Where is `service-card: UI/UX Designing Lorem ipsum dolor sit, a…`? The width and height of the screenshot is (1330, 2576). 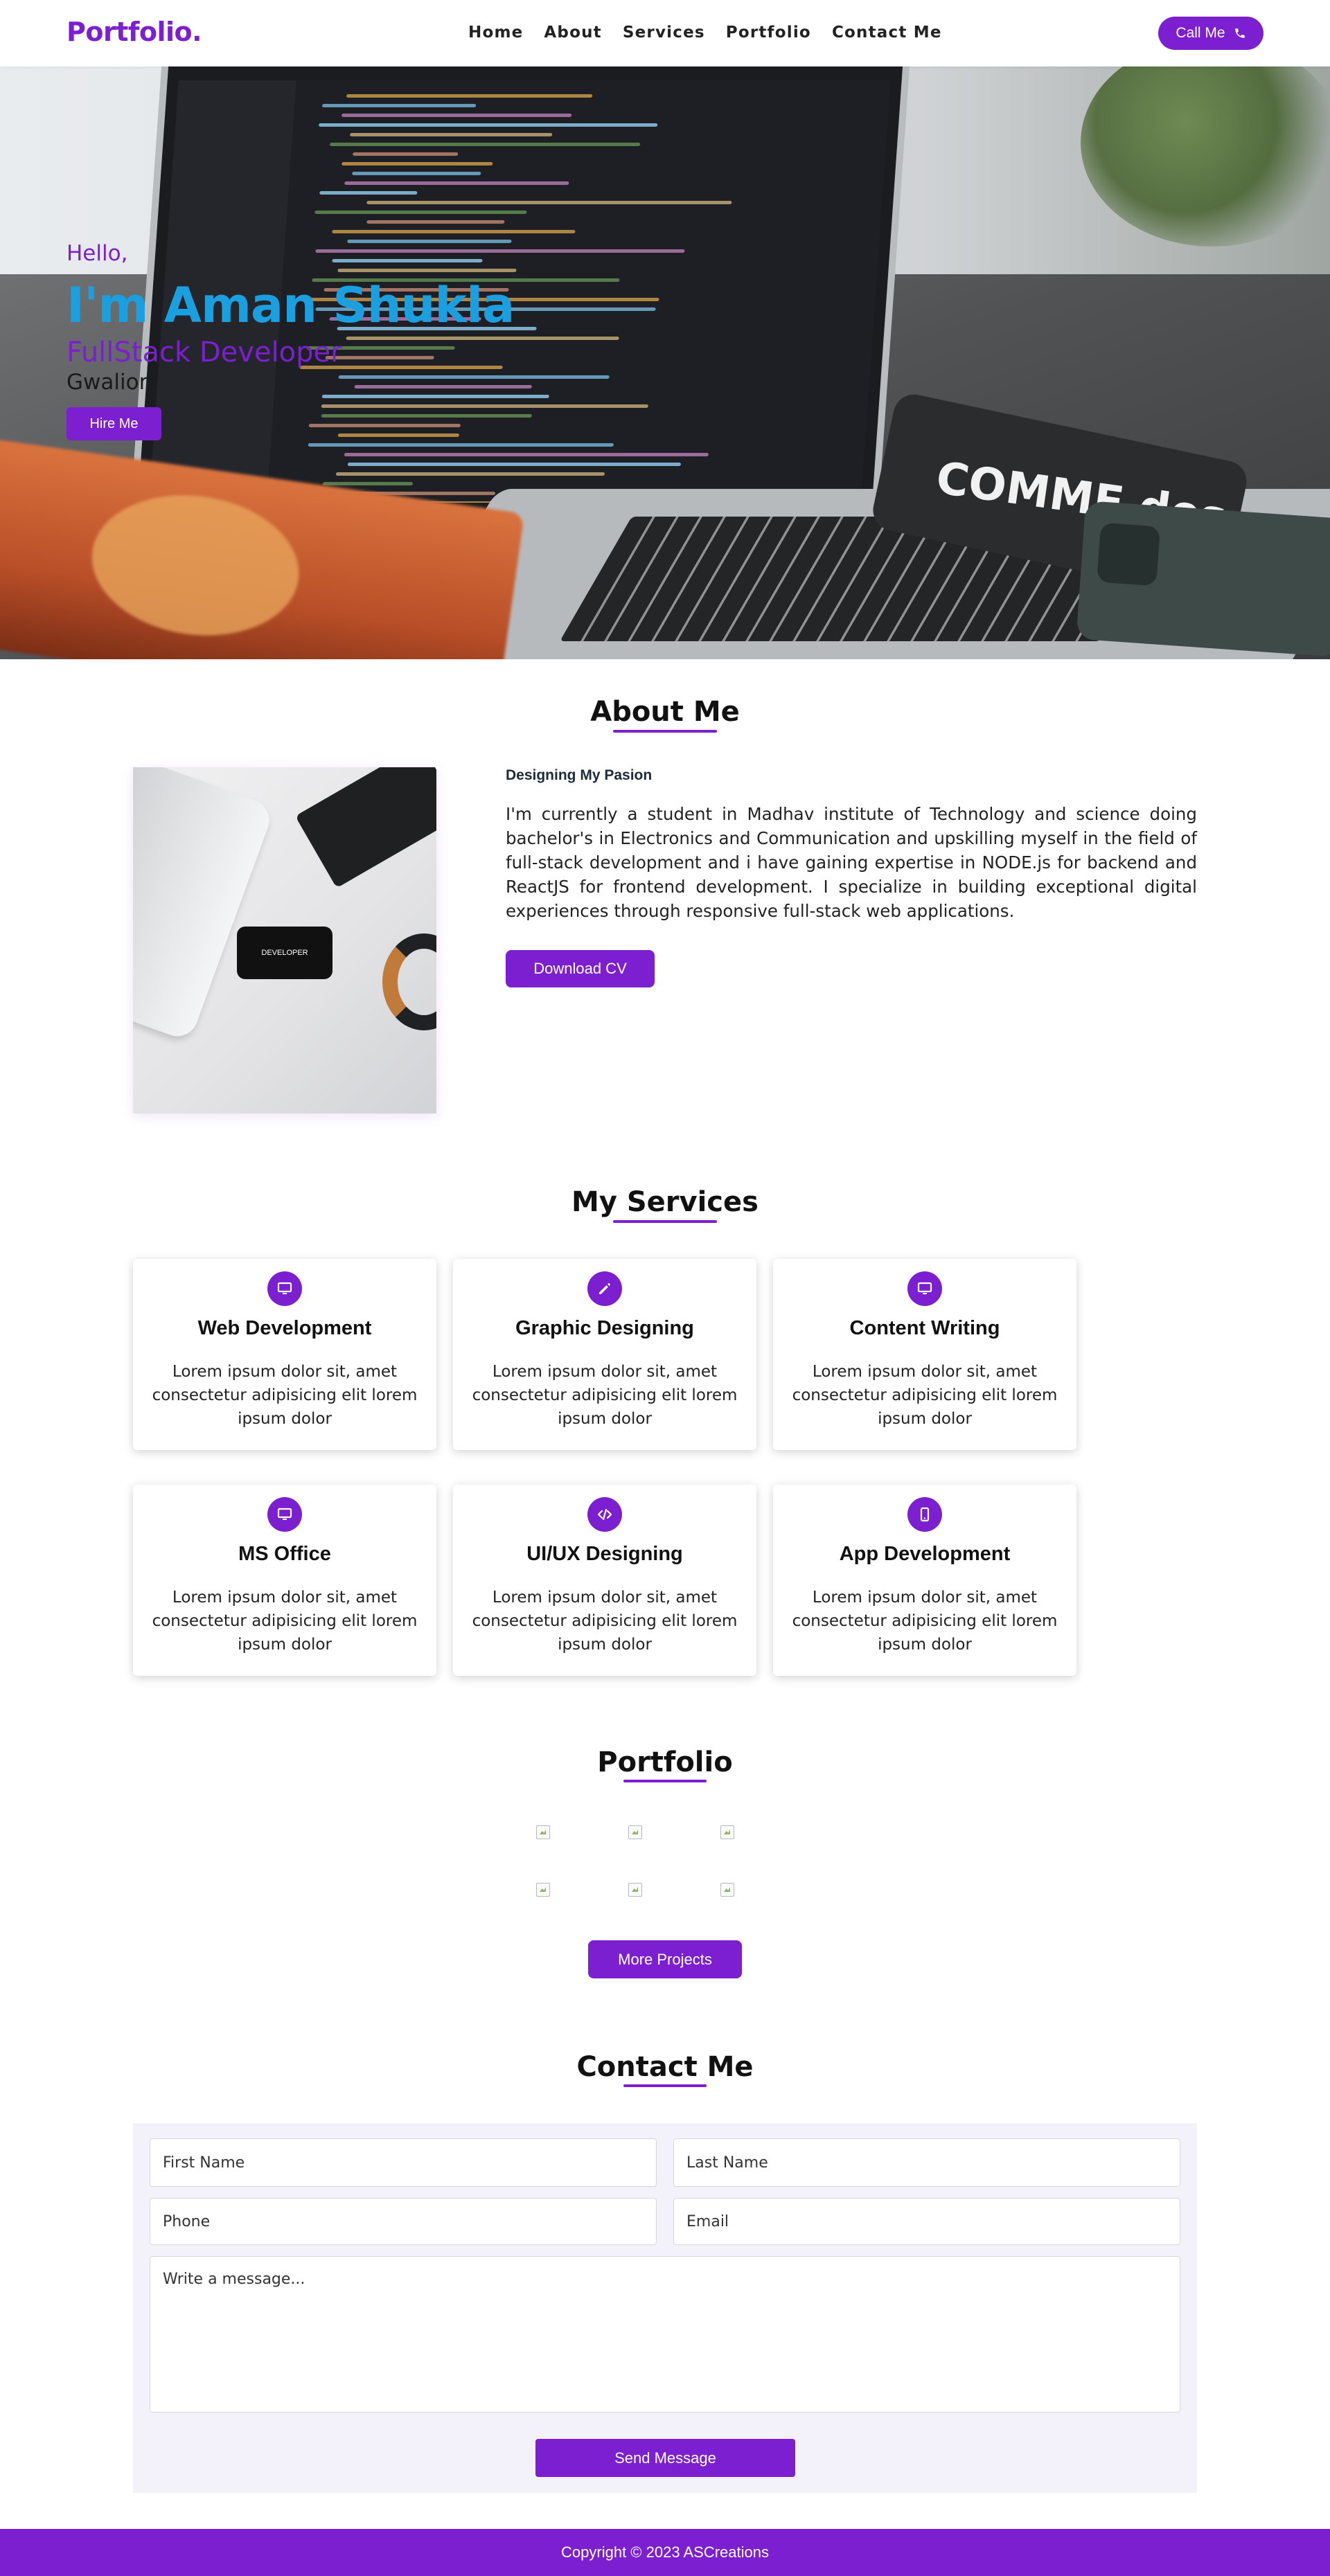 service-card: UI/UX Designing Lorem ipsum dolor sit, a… is located at coordinates (604, 1580).